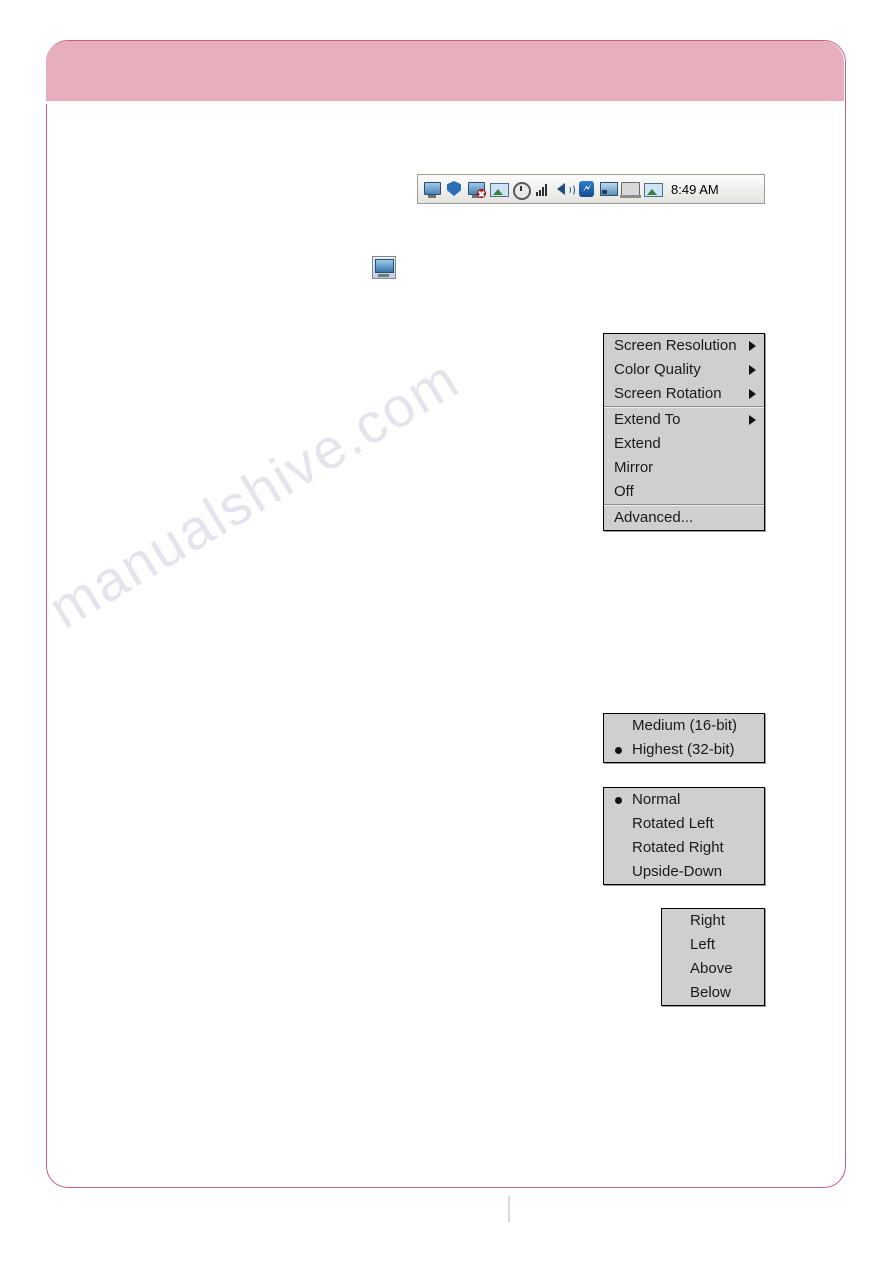 The width and height of the screenshot is (893, 1263). What do you see at coordinates (445, 102) in the screenshot?
I see `page-header-divider` at bounding box center [445, 102].